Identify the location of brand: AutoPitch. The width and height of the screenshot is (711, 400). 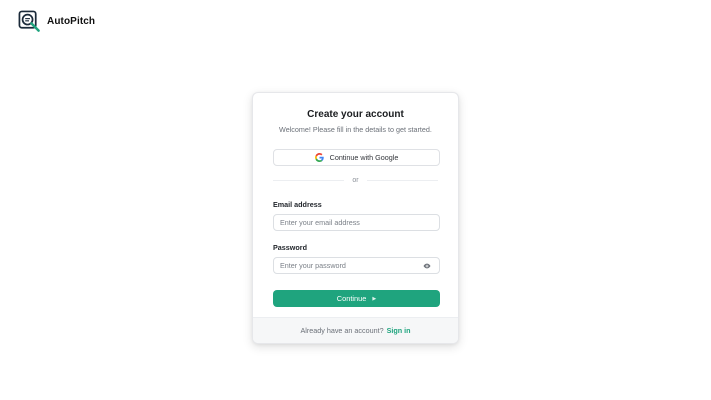
(56, 21).